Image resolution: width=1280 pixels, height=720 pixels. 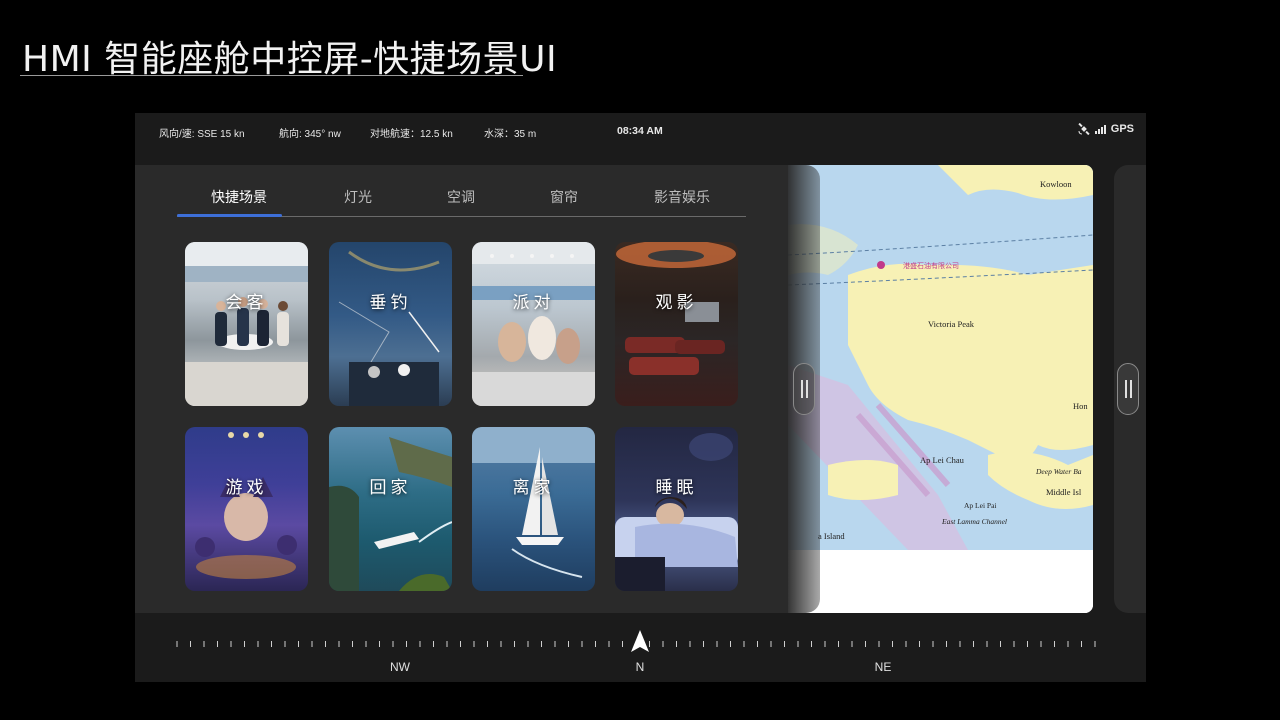 I want to click on map-label-island: a Island, so click(x=831, y=536).